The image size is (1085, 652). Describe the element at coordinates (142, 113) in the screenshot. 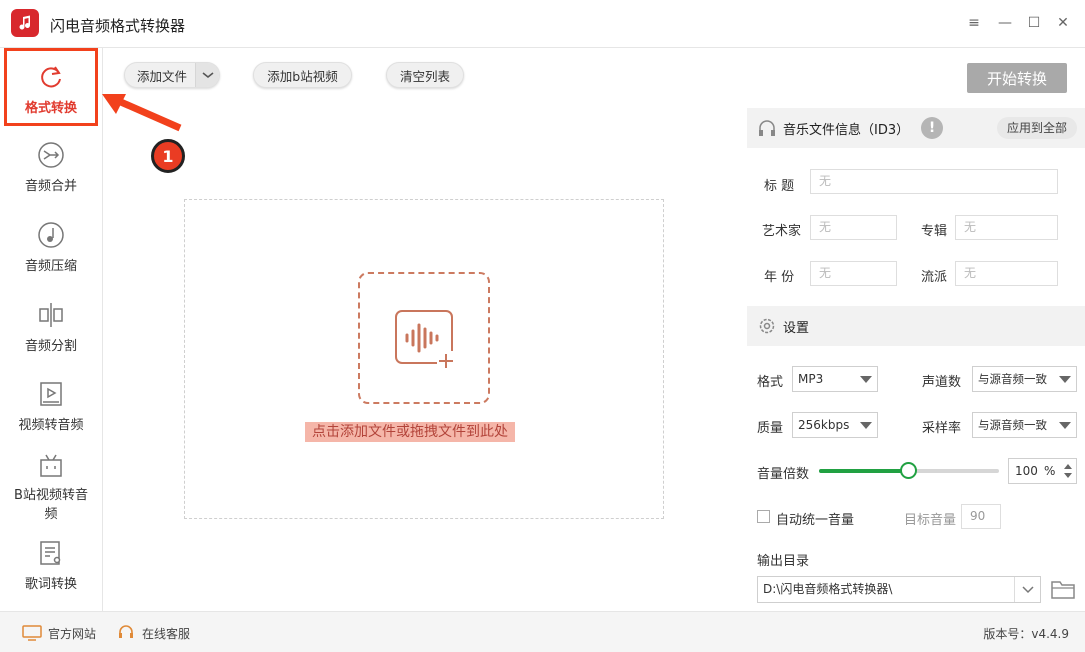

I see `annotation-arrow-icon` at that location.